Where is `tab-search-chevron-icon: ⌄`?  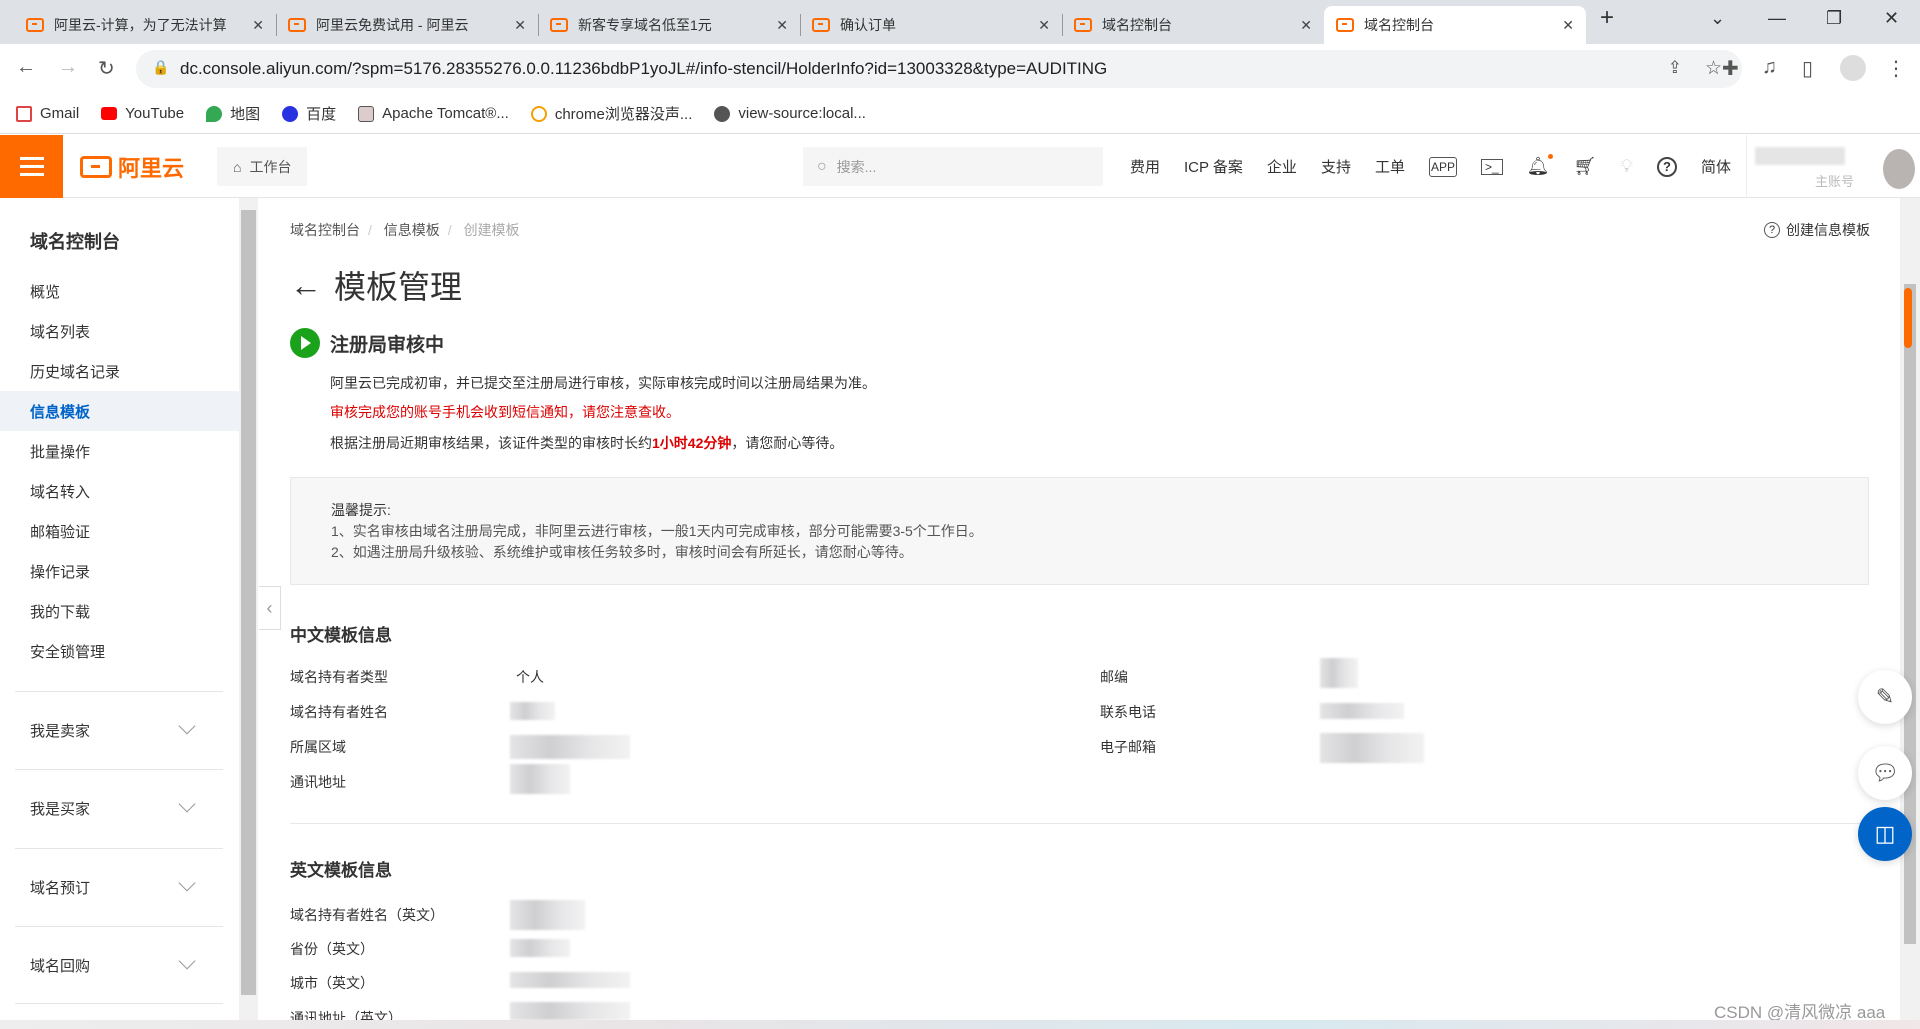
tab-search-chevron-icon: ⌄ is located at coordinates (1717, 18).